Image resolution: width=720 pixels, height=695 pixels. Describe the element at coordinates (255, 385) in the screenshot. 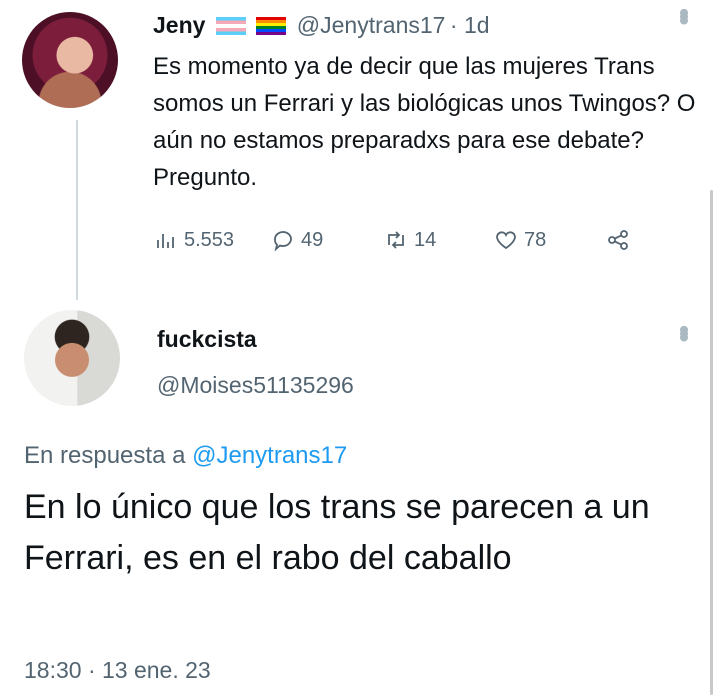

I see `reply-author-handle: @Moises51135296` at that location.